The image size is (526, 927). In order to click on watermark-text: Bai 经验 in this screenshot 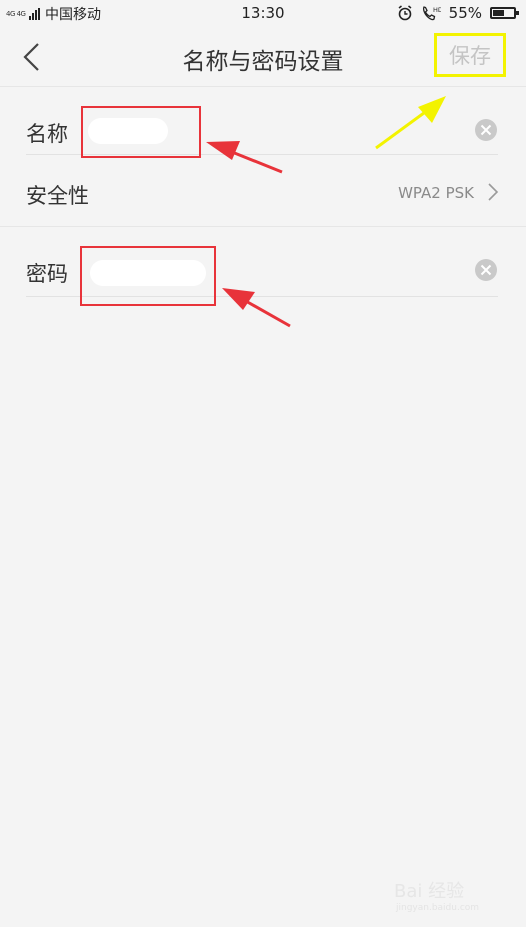, I will do `click(429, 891)`.